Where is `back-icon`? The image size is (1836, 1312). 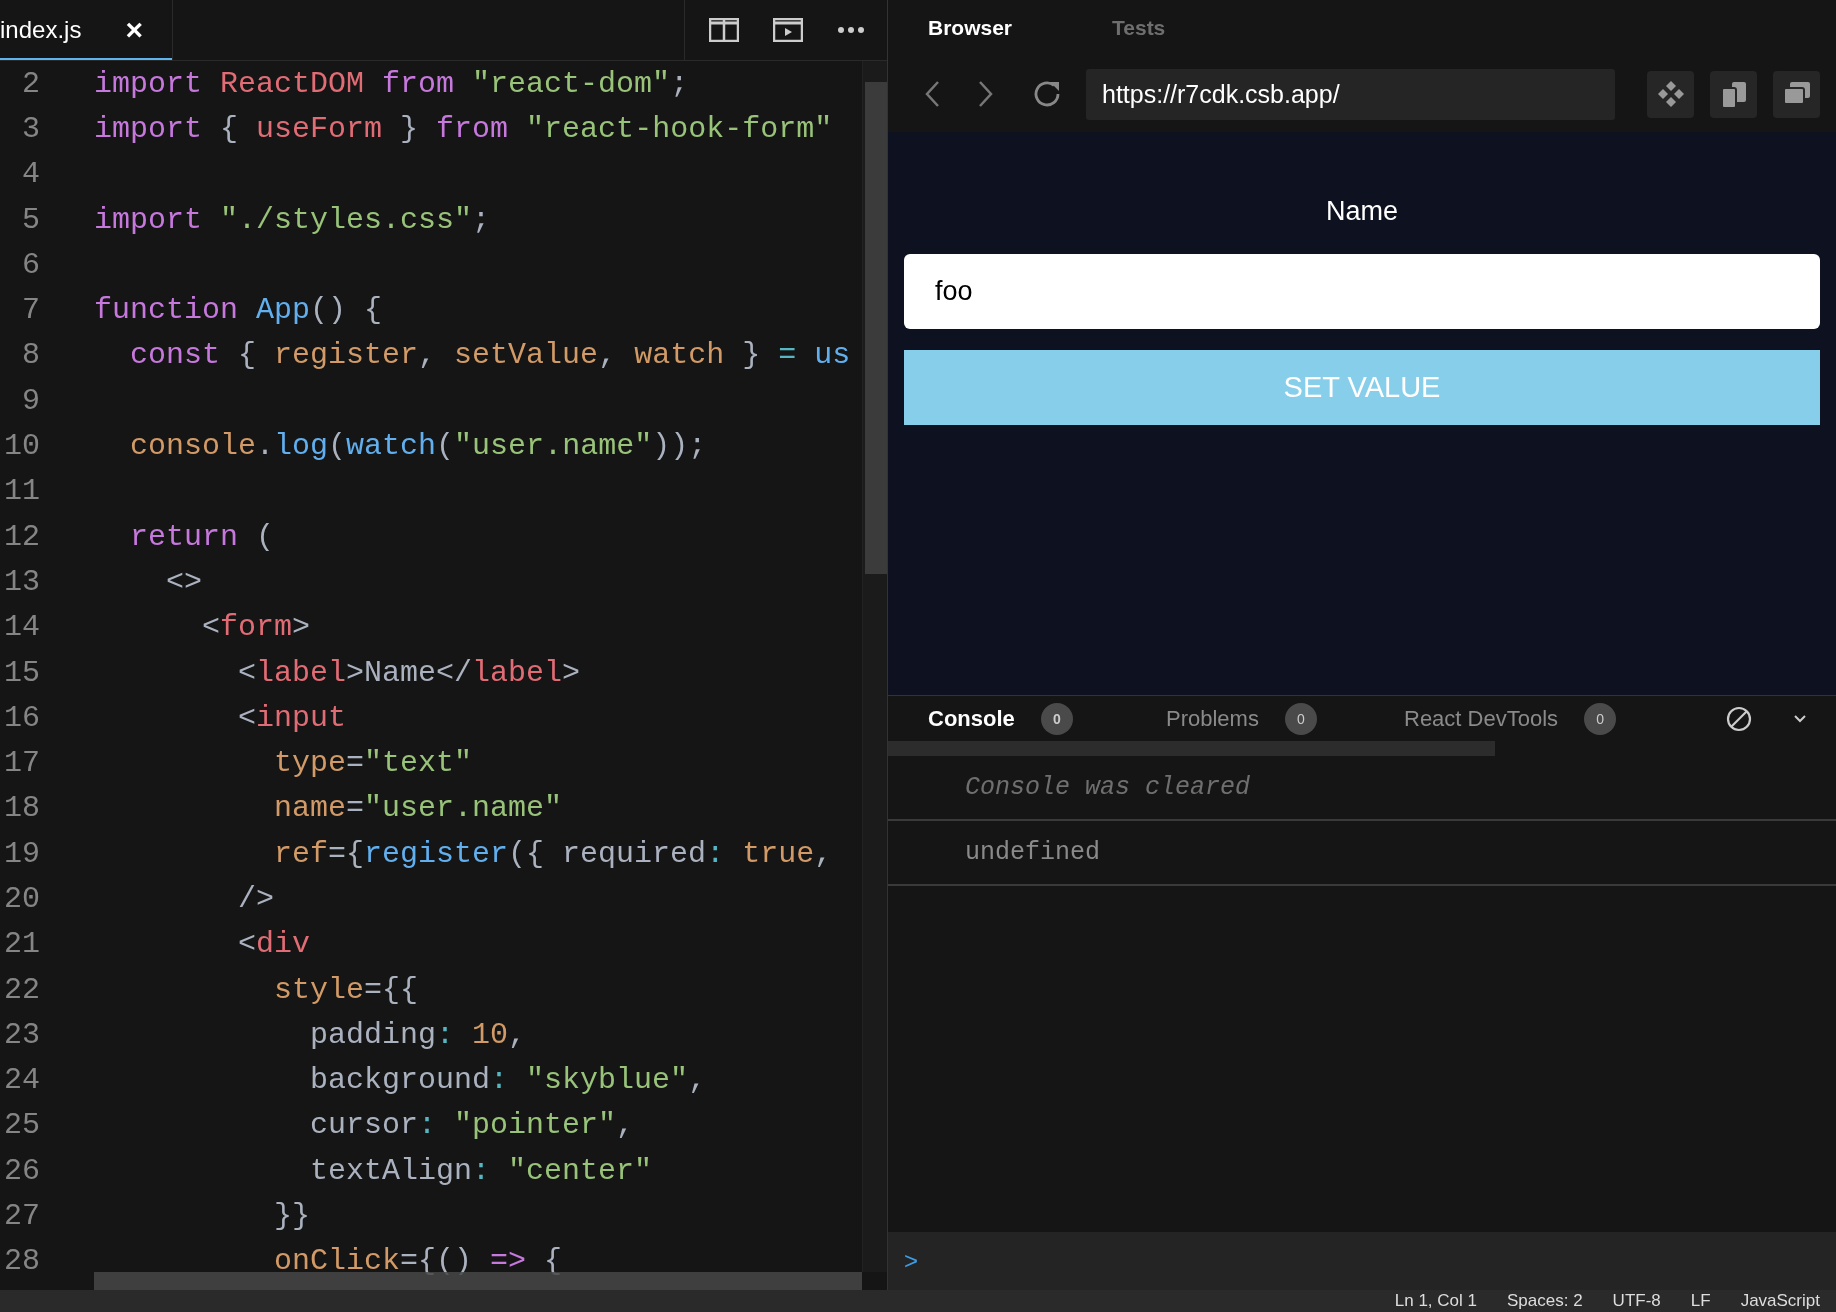
back-icon is located at coordinates (932, 94).